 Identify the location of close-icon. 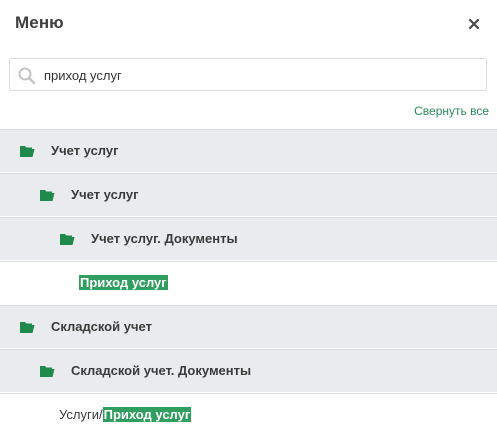
(474, 24).